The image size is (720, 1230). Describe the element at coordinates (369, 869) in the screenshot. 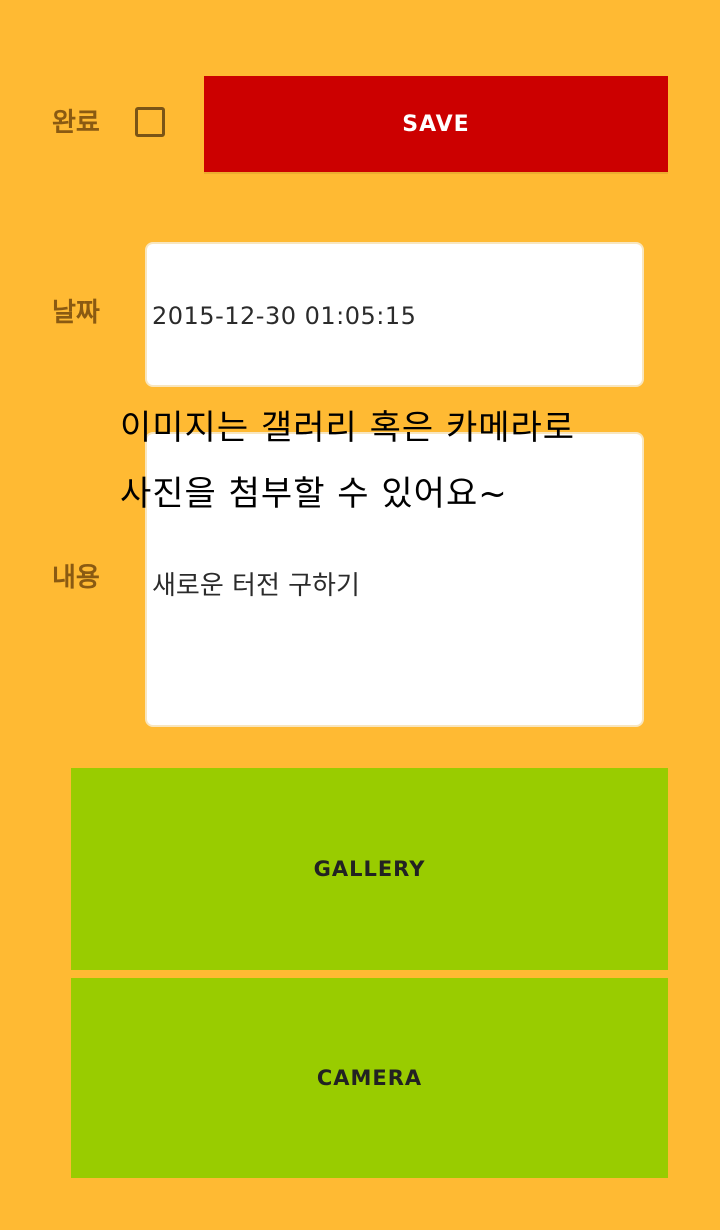

I see `gallery-button: GALLERY` at that location.